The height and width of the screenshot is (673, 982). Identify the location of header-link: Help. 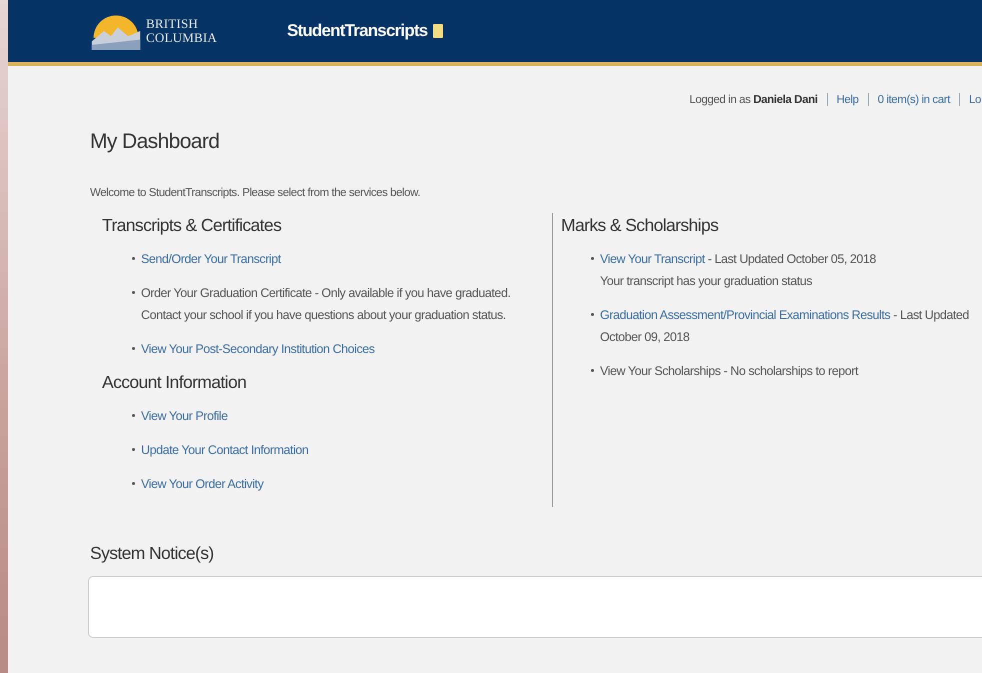
(847, 100).